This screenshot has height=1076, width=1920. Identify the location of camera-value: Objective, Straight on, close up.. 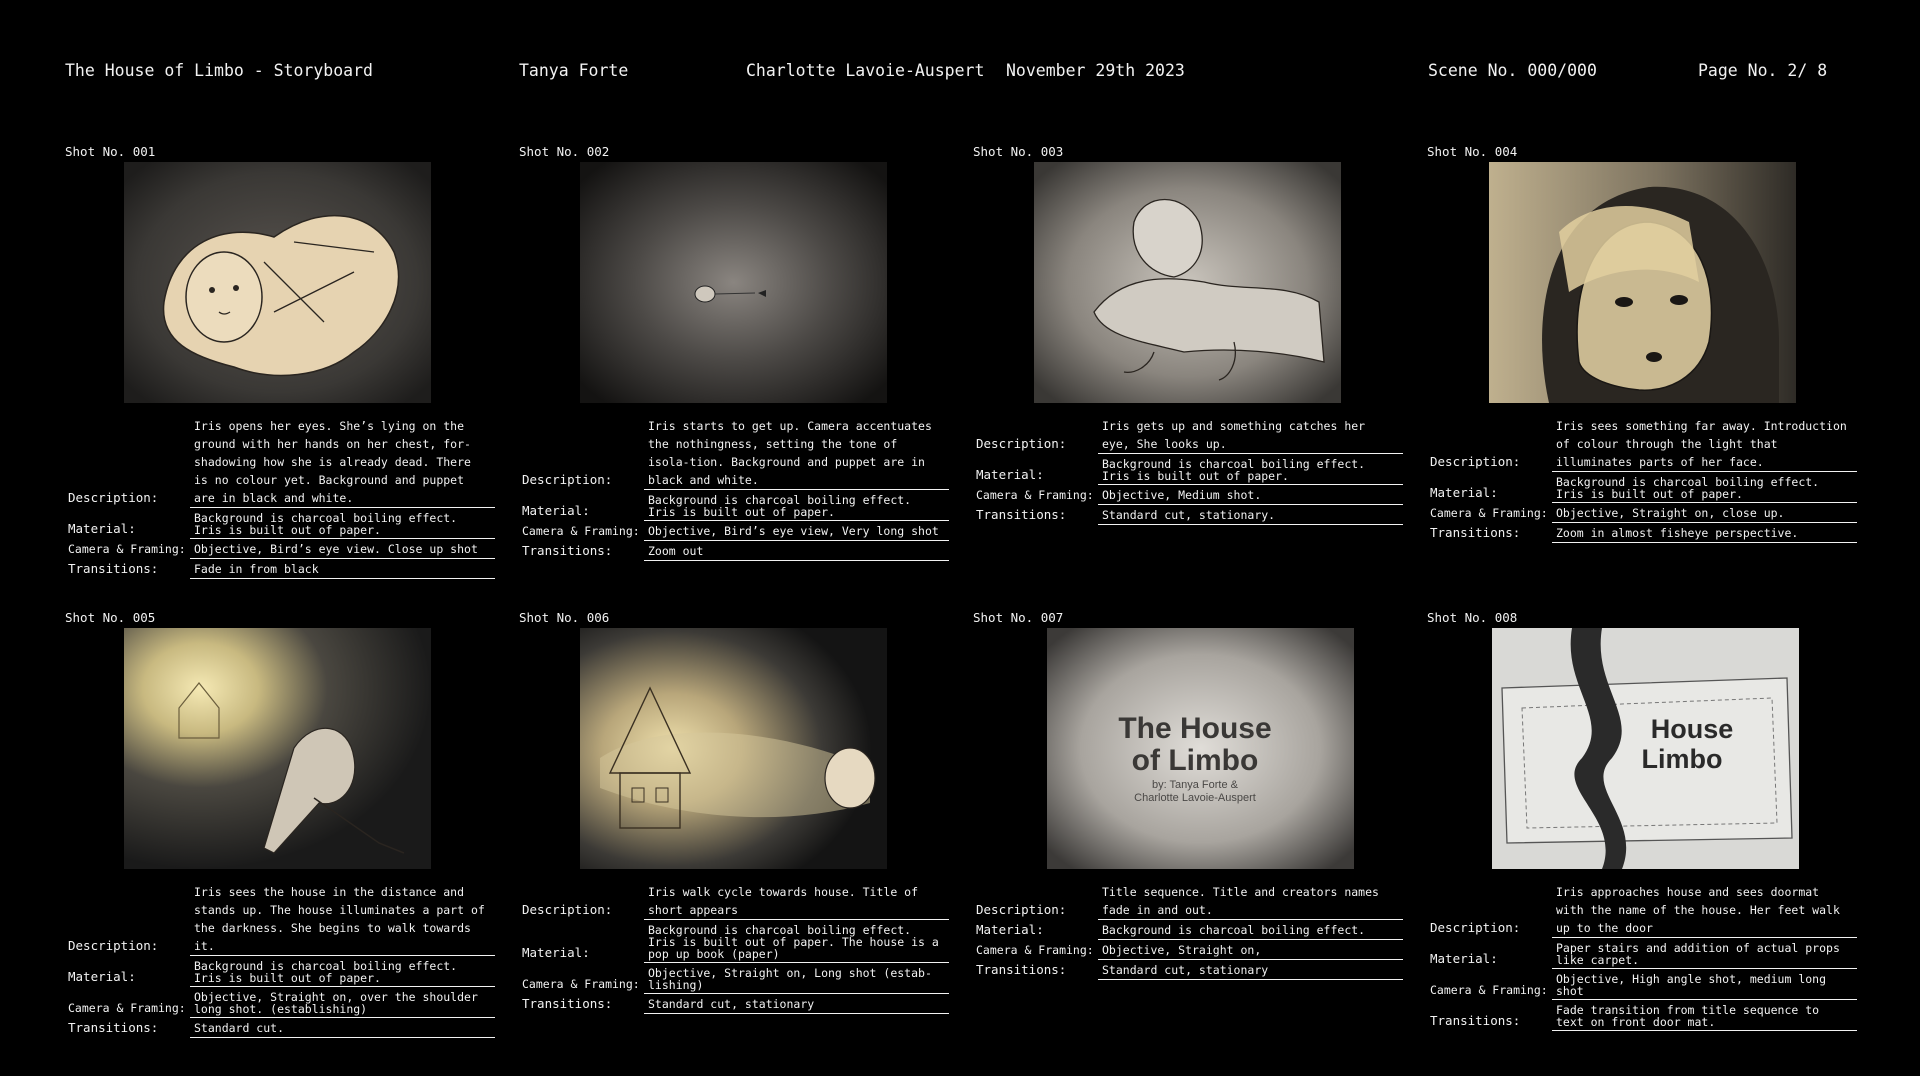
(1704, 514).